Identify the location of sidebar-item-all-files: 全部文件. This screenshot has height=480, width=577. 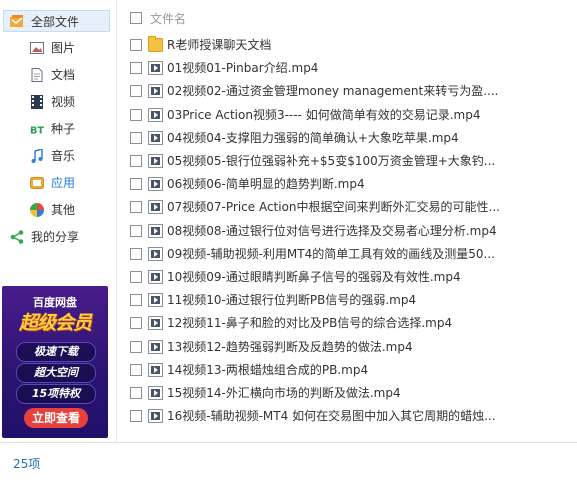
(56, 21).